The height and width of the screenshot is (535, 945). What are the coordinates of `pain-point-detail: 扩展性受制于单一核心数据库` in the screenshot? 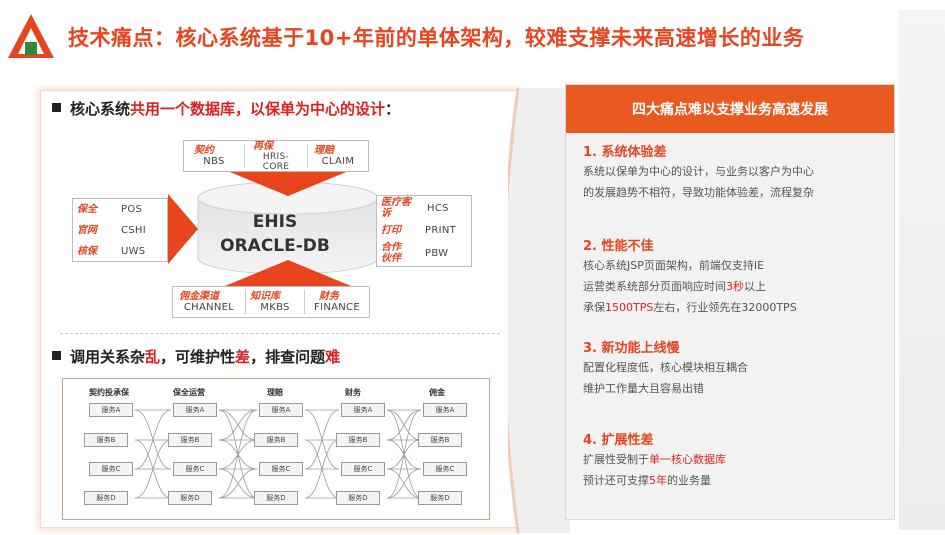 It's located at (654, 459).